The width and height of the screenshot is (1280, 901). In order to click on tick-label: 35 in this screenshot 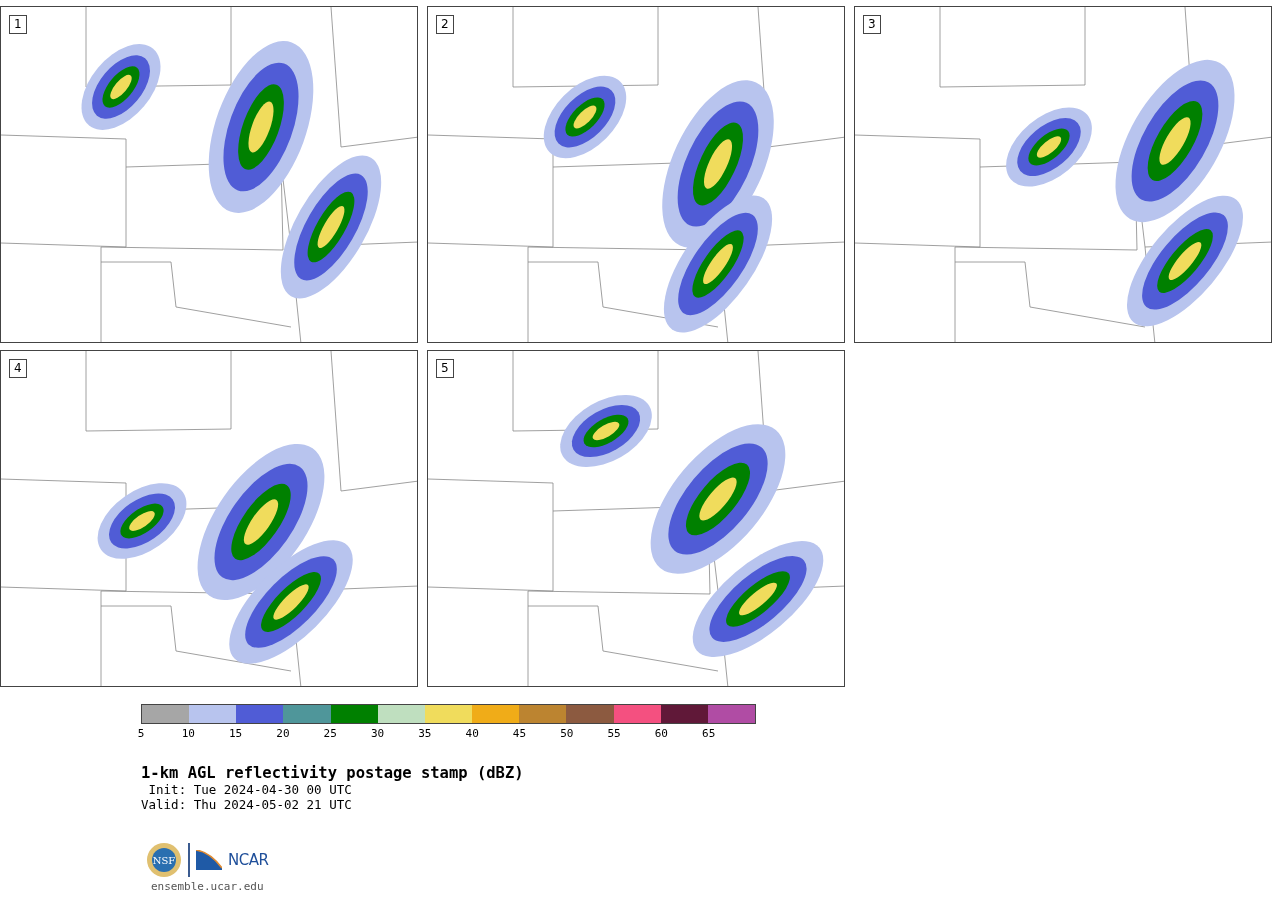, I will do `click(425, 733)`.